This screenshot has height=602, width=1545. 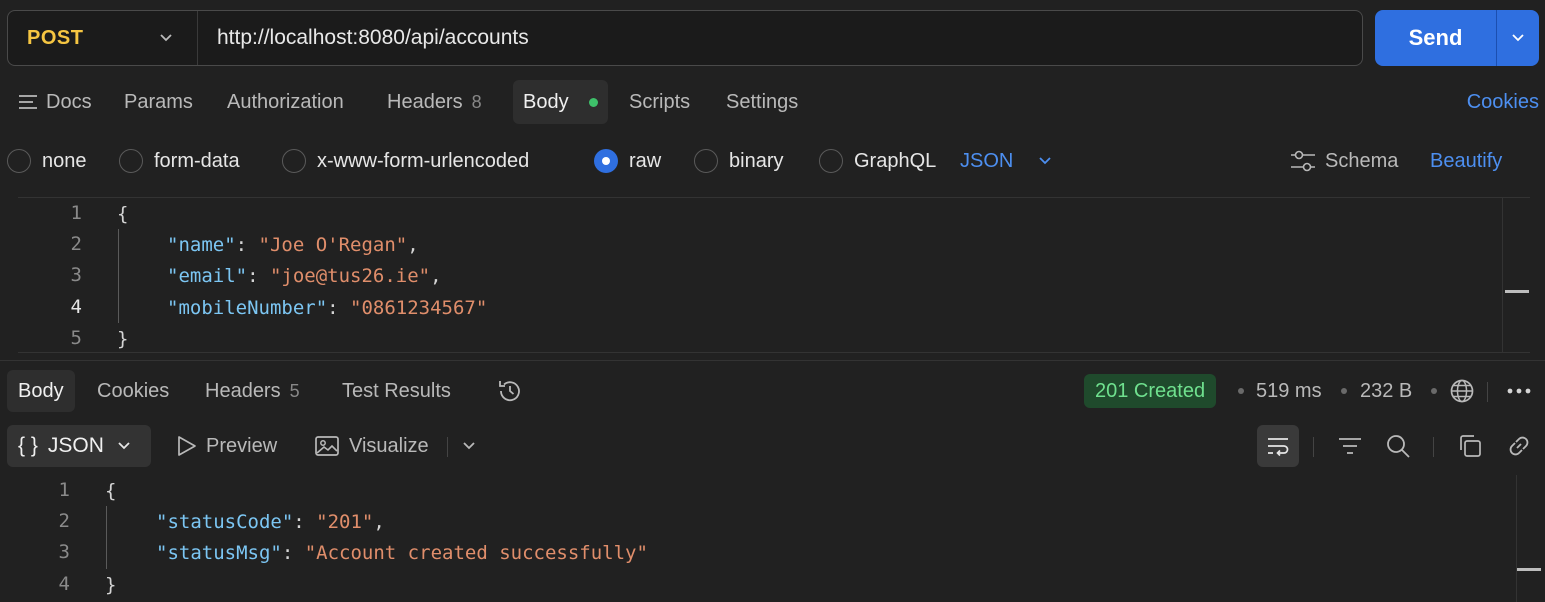 I want to click on response-size: 232 B, so click(x=1386, y=391).